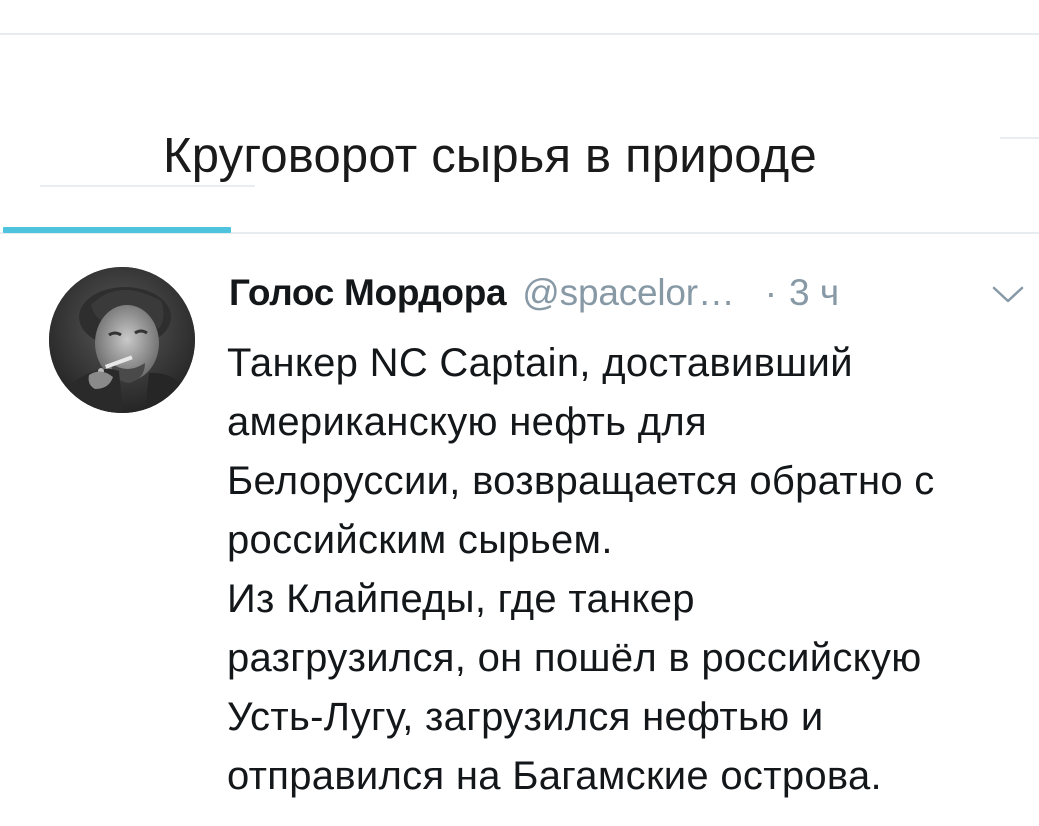  I want to click on tweet-menu-button, so click(1008, 295).